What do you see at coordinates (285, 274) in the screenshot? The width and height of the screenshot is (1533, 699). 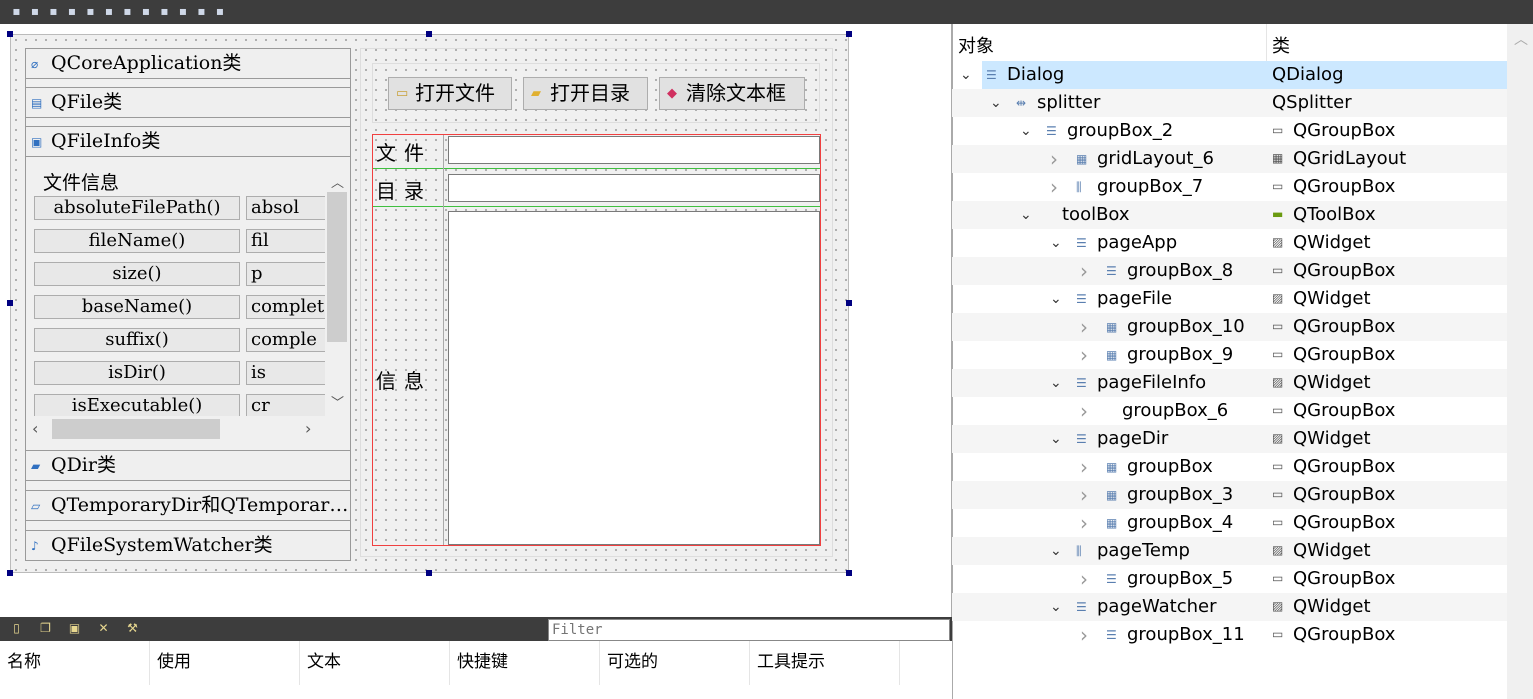 I see `file-info-function-button: p` at bounding box center [285, 274].